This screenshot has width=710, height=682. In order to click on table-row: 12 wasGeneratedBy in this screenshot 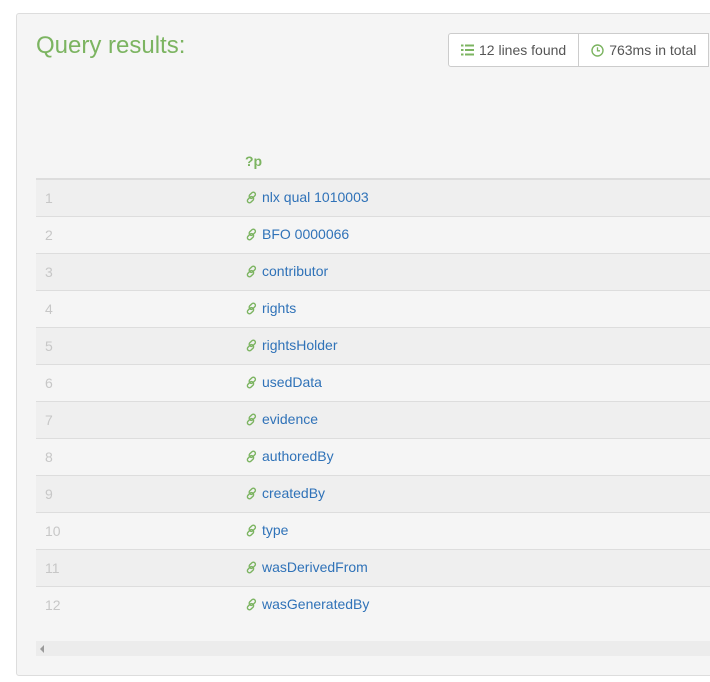, I will do `click(373, 604)`.